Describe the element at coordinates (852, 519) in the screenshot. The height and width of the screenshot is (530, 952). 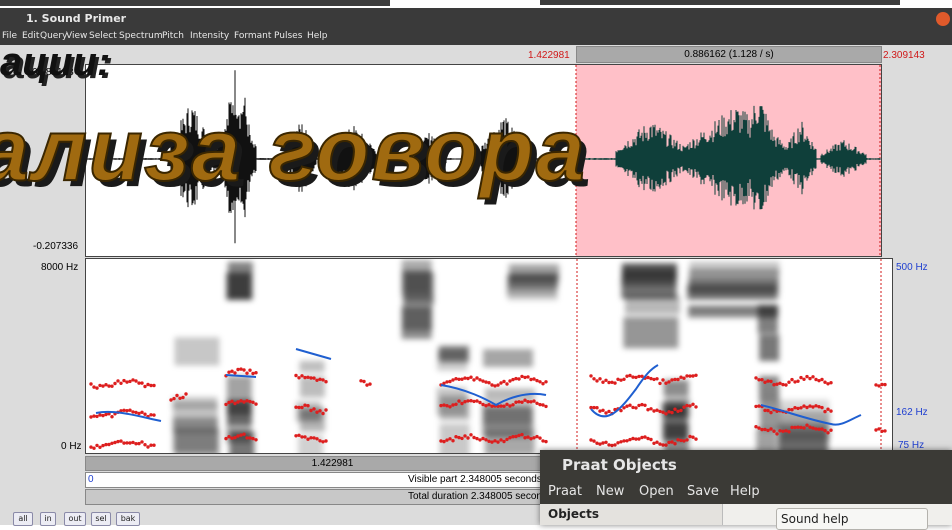
I see `sound-help-button: Sound help` at that location.